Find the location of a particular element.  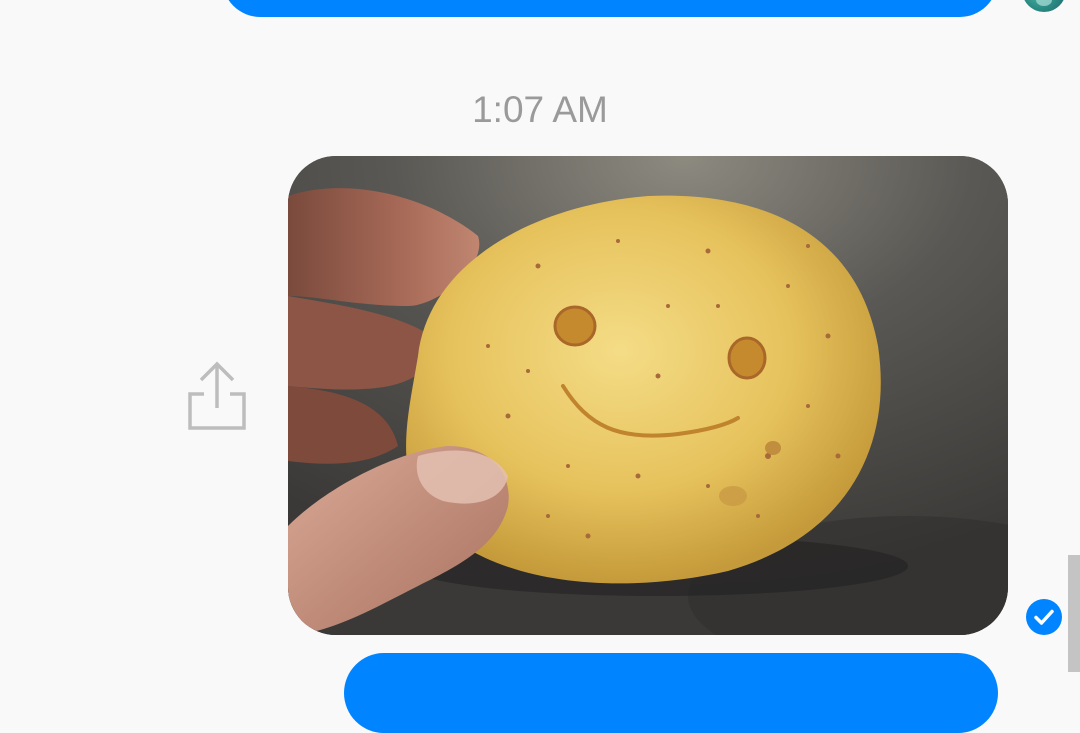

check-icon is located at coordinates (1044, 617).